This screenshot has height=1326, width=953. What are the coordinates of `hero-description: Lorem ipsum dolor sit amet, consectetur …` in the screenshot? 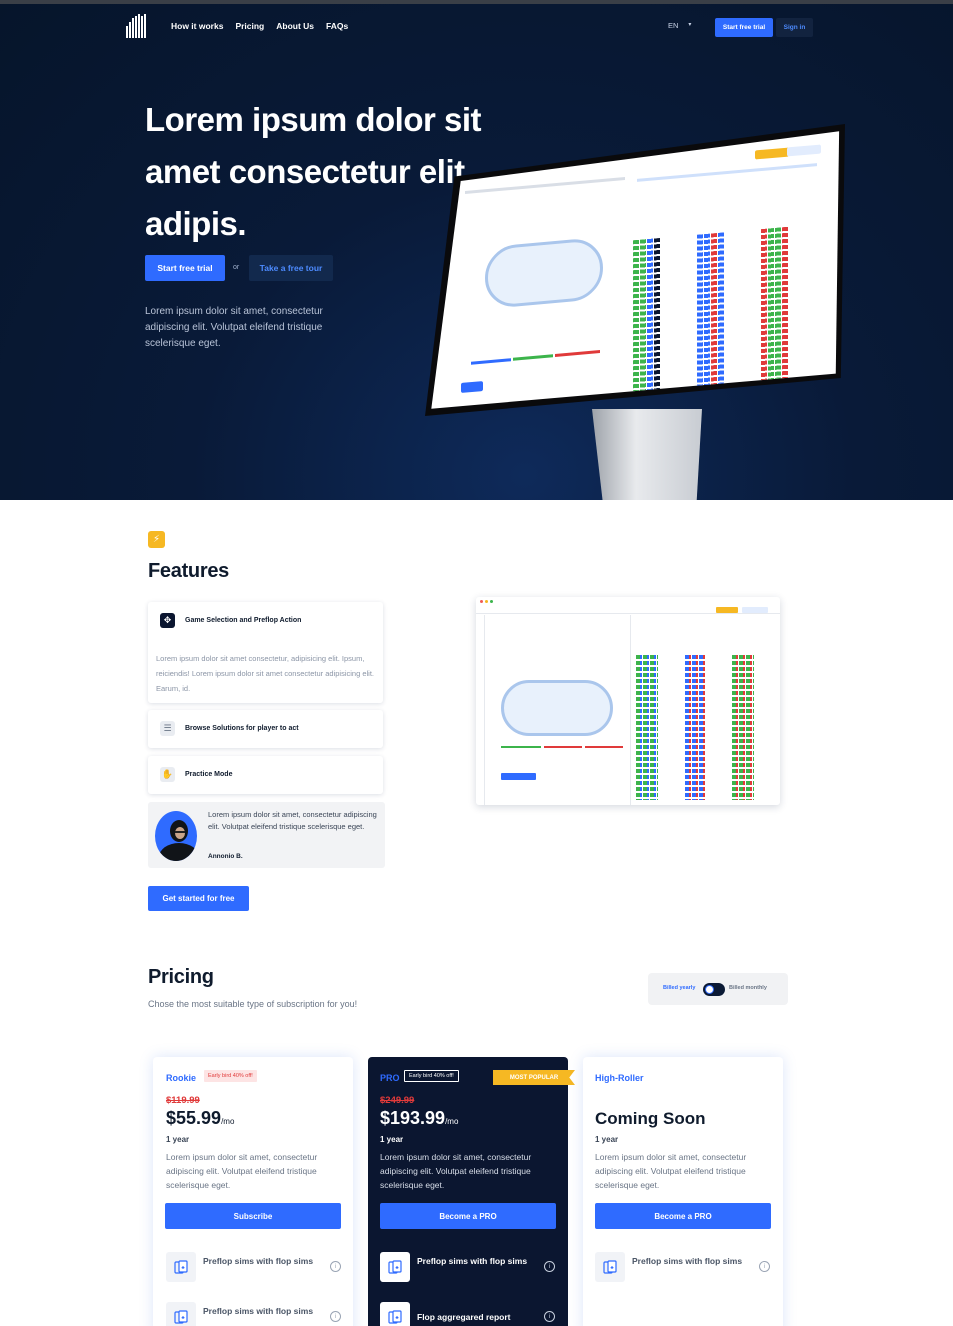 It's located at (234, 327).